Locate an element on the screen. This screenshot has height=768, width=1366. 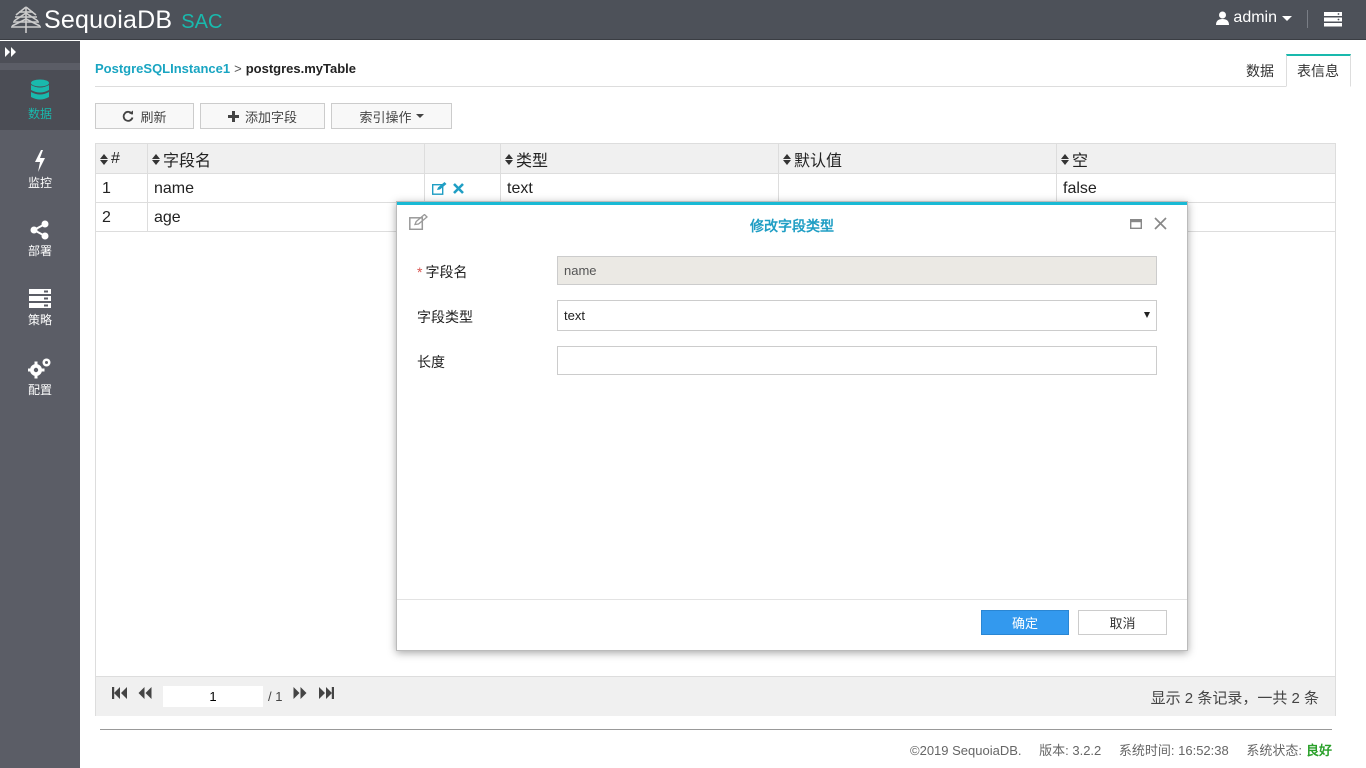
dialog-title: 修改字段类型 is located at coordinates (792, 226).